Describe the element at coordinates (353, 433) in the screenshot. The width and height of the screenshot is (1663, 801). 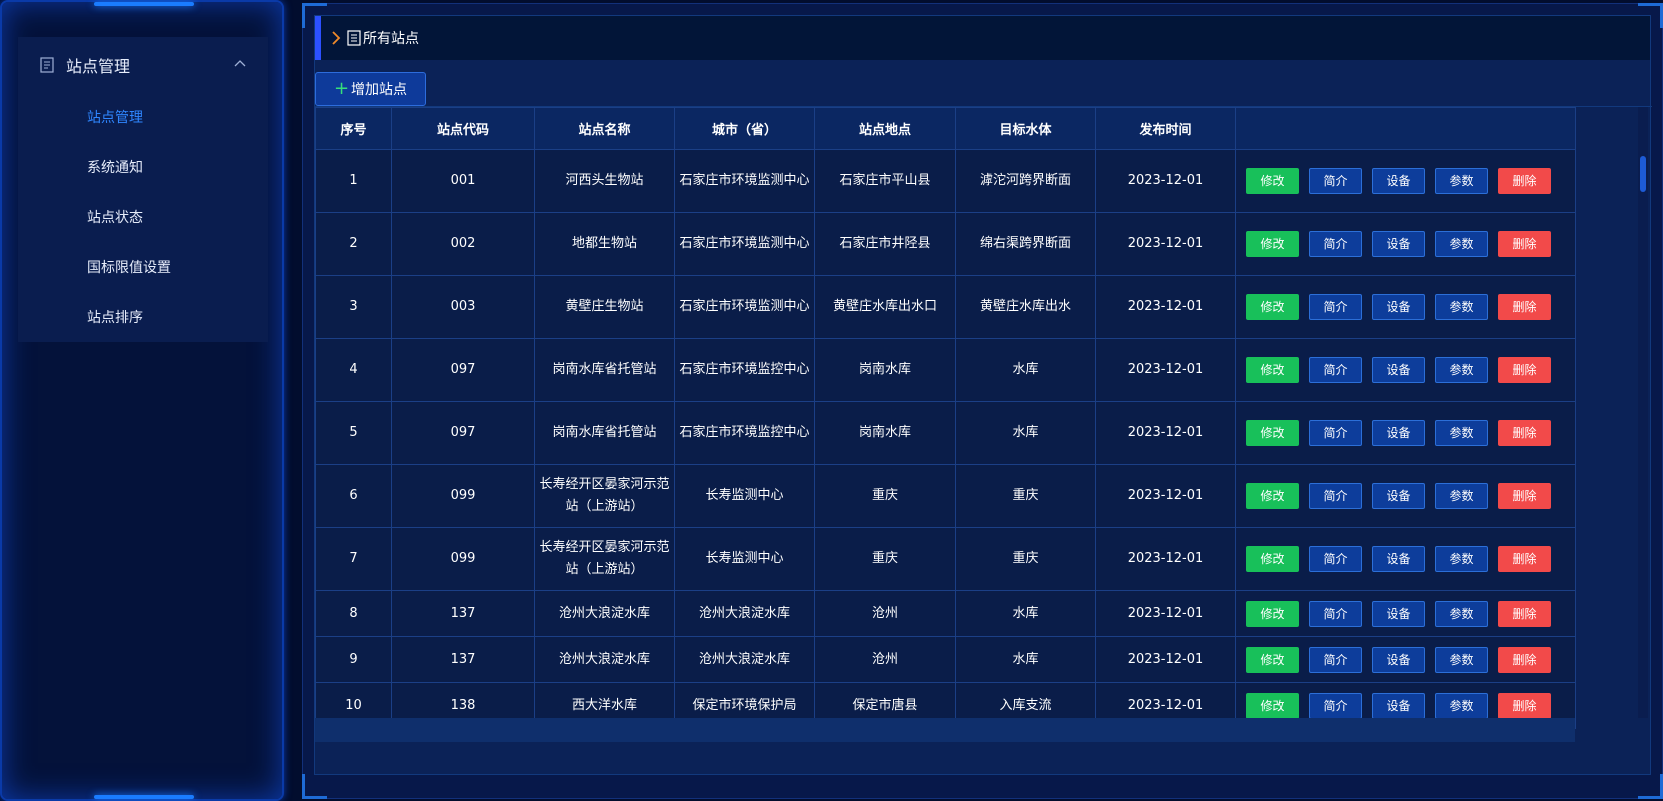
I see `table-cell: 5` at that location.